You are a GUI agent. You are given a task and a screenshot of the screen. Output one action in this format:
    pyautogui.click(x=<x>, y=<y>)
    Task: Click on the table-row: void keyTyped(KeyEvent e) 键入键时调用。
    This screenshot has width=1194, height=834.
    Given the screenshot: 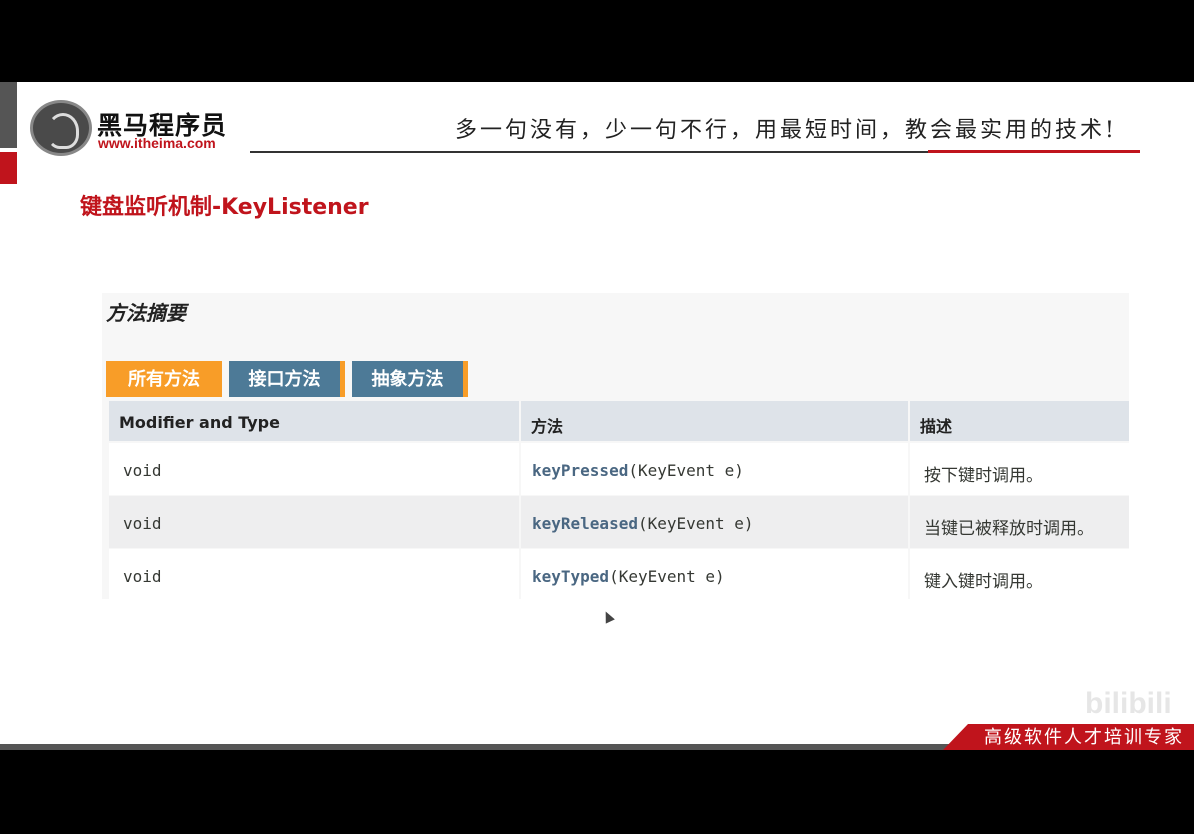 What is the action you would take?
    pyautogui.click(x=619, y=575)
    